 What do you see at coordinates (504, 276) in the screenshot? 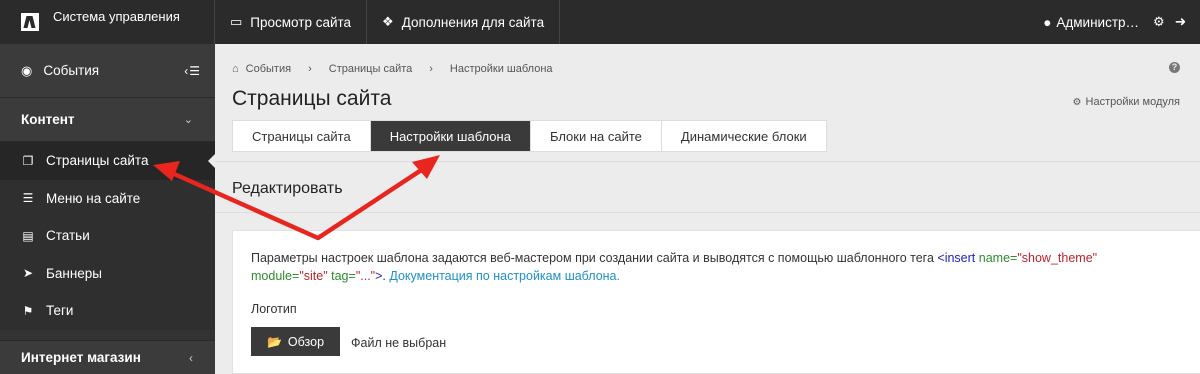
I see `documentation-link: Документация по настройкам шаблона.` at bounding box center [504, 276].